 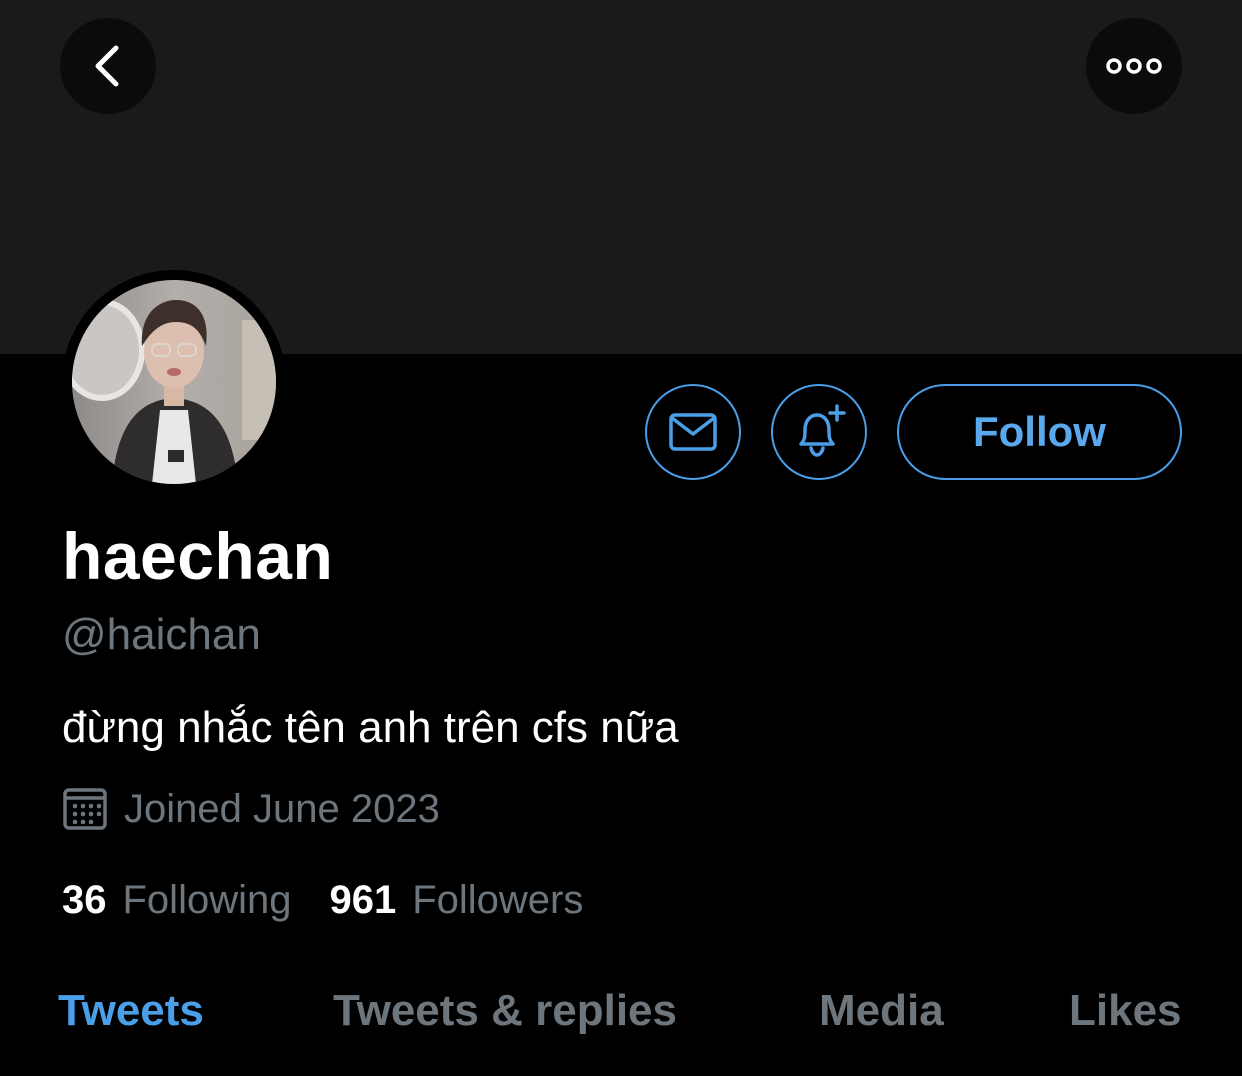 I want to click on following-stat: 36 Following, so click(x=176, y=900).